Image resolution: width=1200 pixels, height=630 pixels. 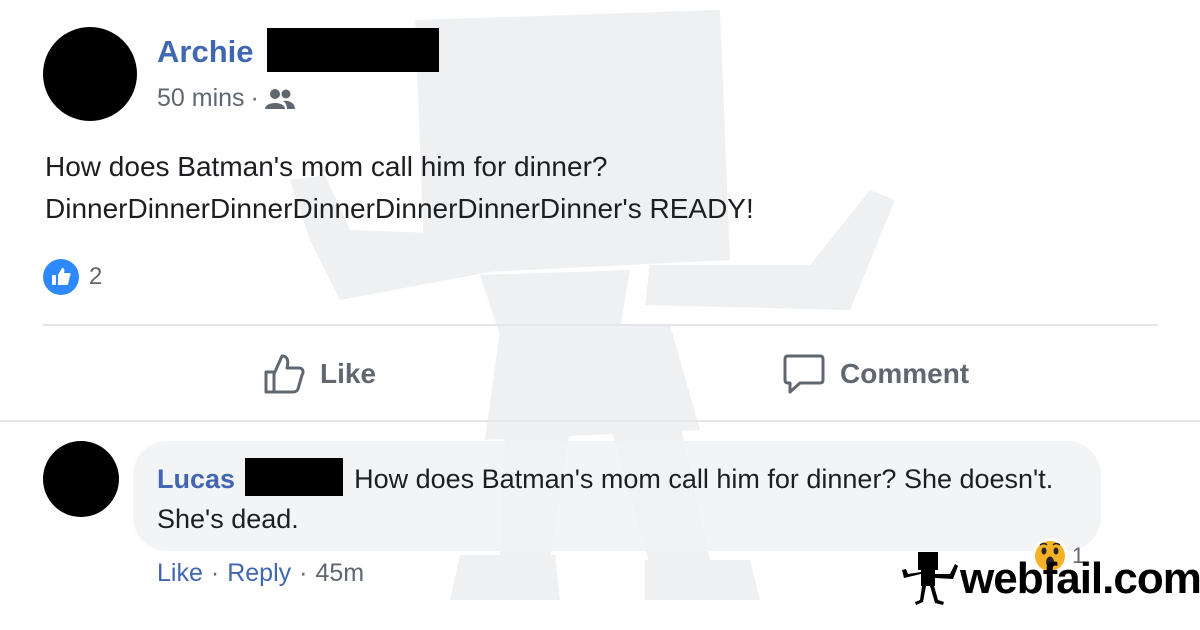 I want to click on like-reaction-icon, so click(x=61, y=277).